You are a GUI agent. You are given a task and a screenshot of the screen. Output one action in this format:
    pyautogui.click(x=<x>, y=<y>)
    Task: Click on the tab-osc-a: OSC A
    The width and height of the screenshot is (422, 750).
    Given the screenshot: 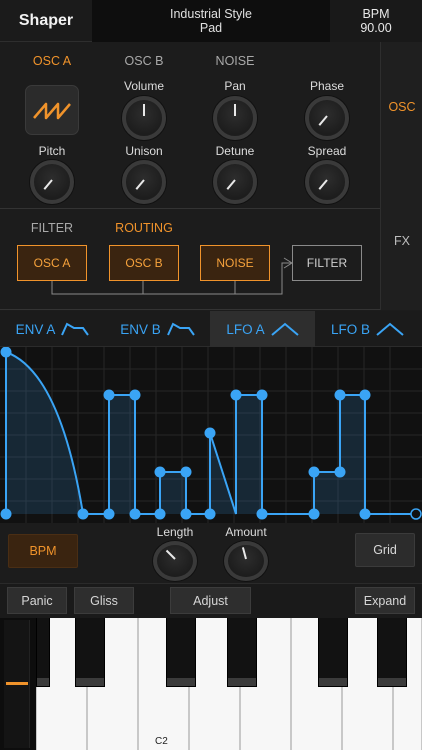 What is the action you would take?
    pyautogui.click(x=52, y=61)
    